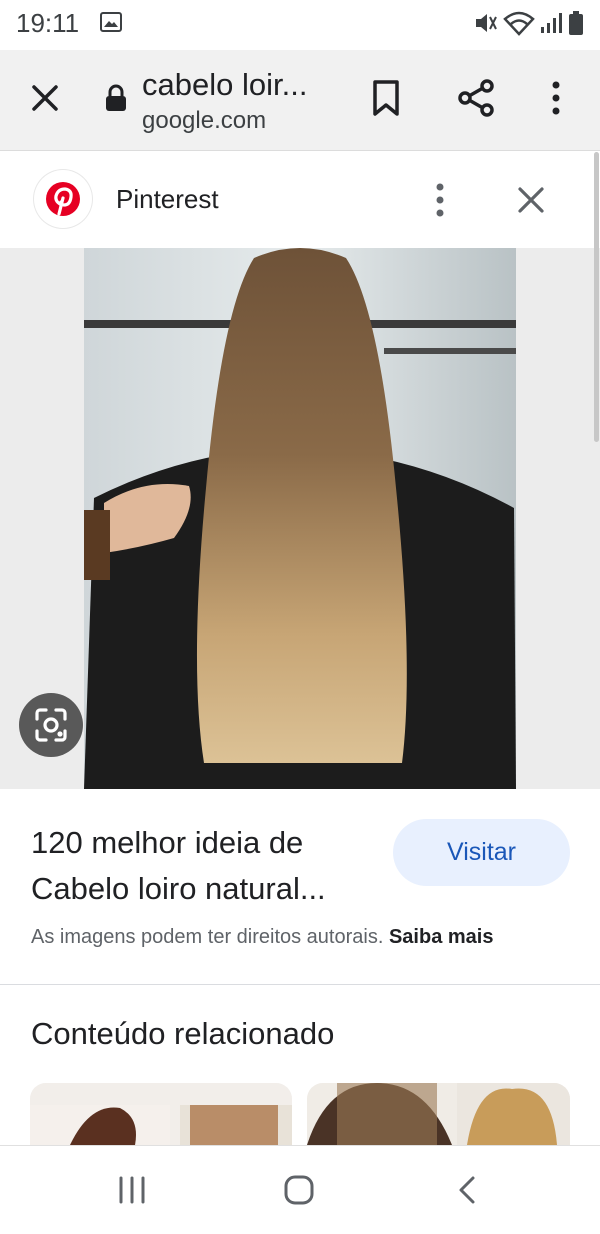 The width and height of the screenshot is (600, 1234). I want to click on back-icon, so click(467, 1190).